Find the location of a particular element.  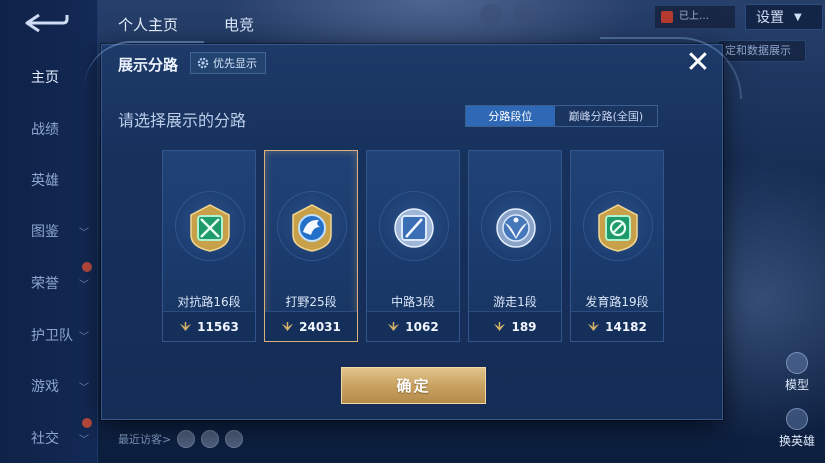

nav-item-social: 社交 ﹀ is located at coordinates (49, 438).